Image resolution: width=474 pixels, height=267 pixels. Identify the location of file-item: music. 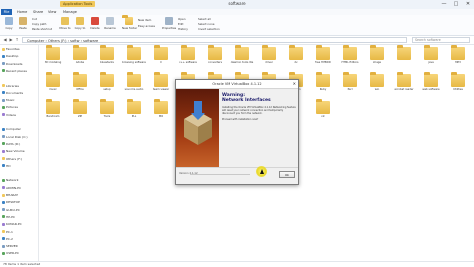
(53, 86).